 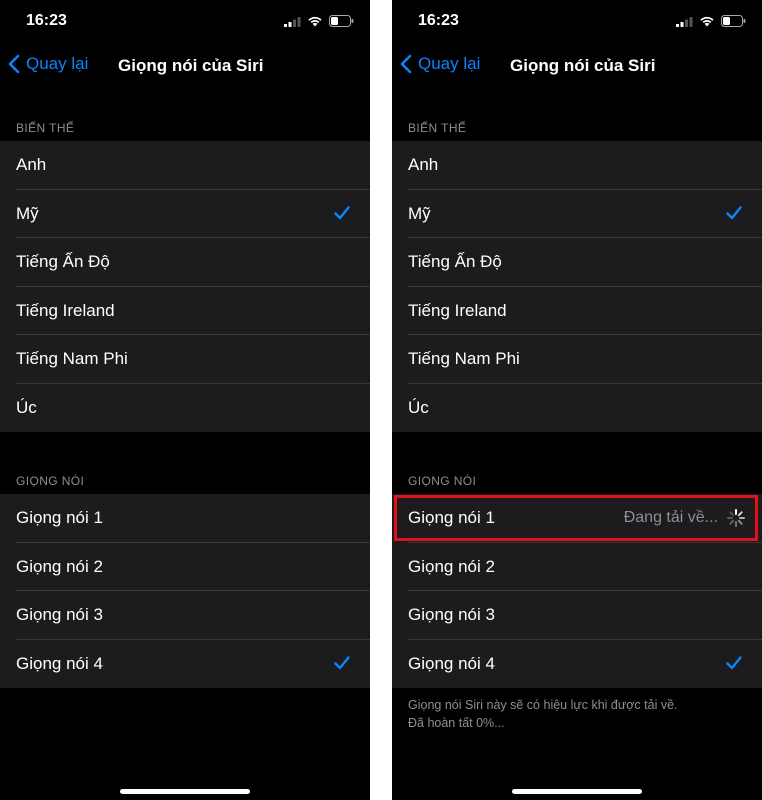 What do you see at coordinates (185, 518) in the screenshot?
I see `voice-row-1: Giọng nói 1` at bounding box center [185, 518].